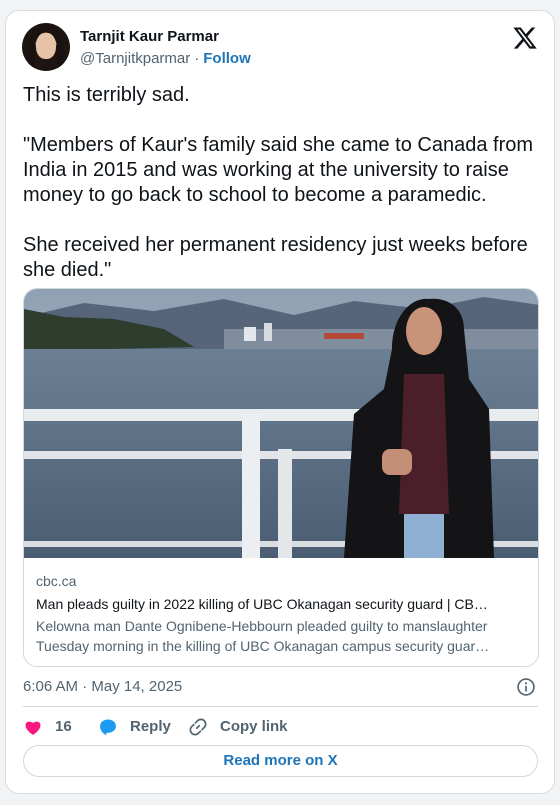  I want to click on follow-button: Follow, so click(227, 58).